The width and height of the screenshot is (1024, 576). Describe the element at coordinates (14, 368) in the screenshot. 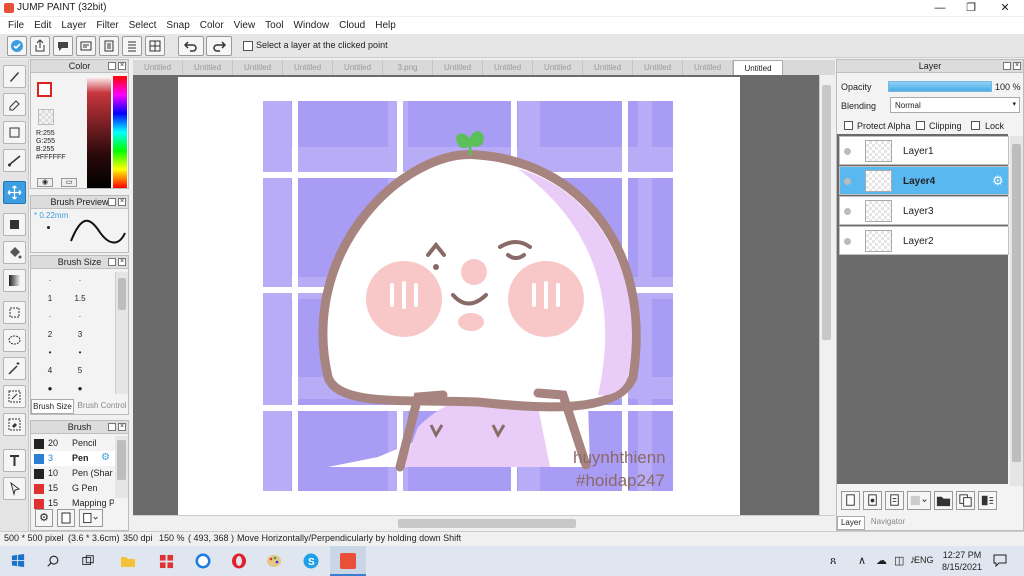

I see `magic-wand-tool` at that location.